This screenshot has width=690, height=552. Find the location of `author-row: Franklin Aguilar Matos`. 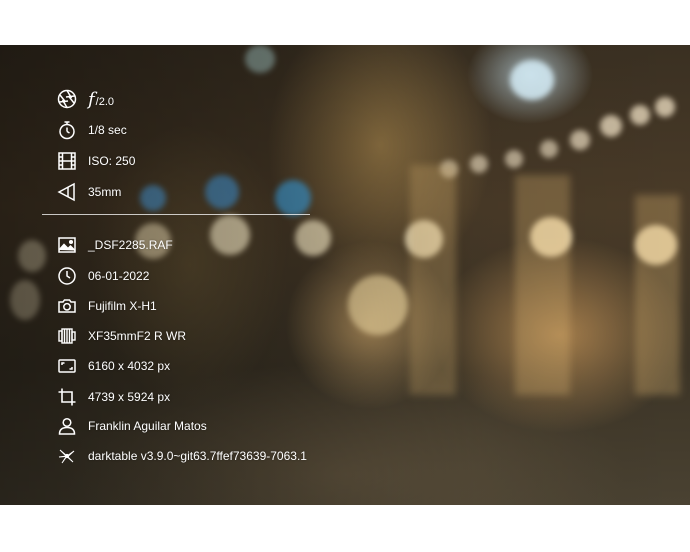

author-row: Franklin Aguilar Matos is located at coordinates (131, 426).